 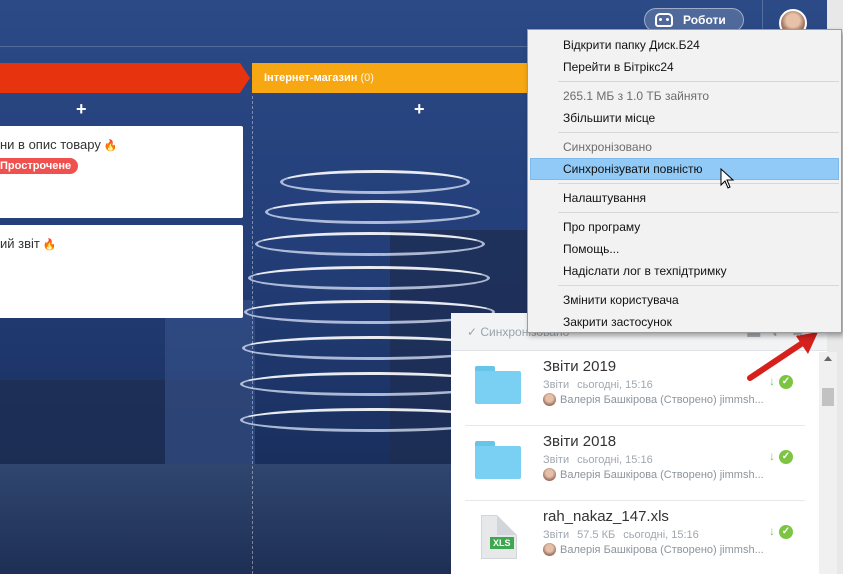 I want to click on column-title: Інтернет-магазин, so click(x=311, y=78).